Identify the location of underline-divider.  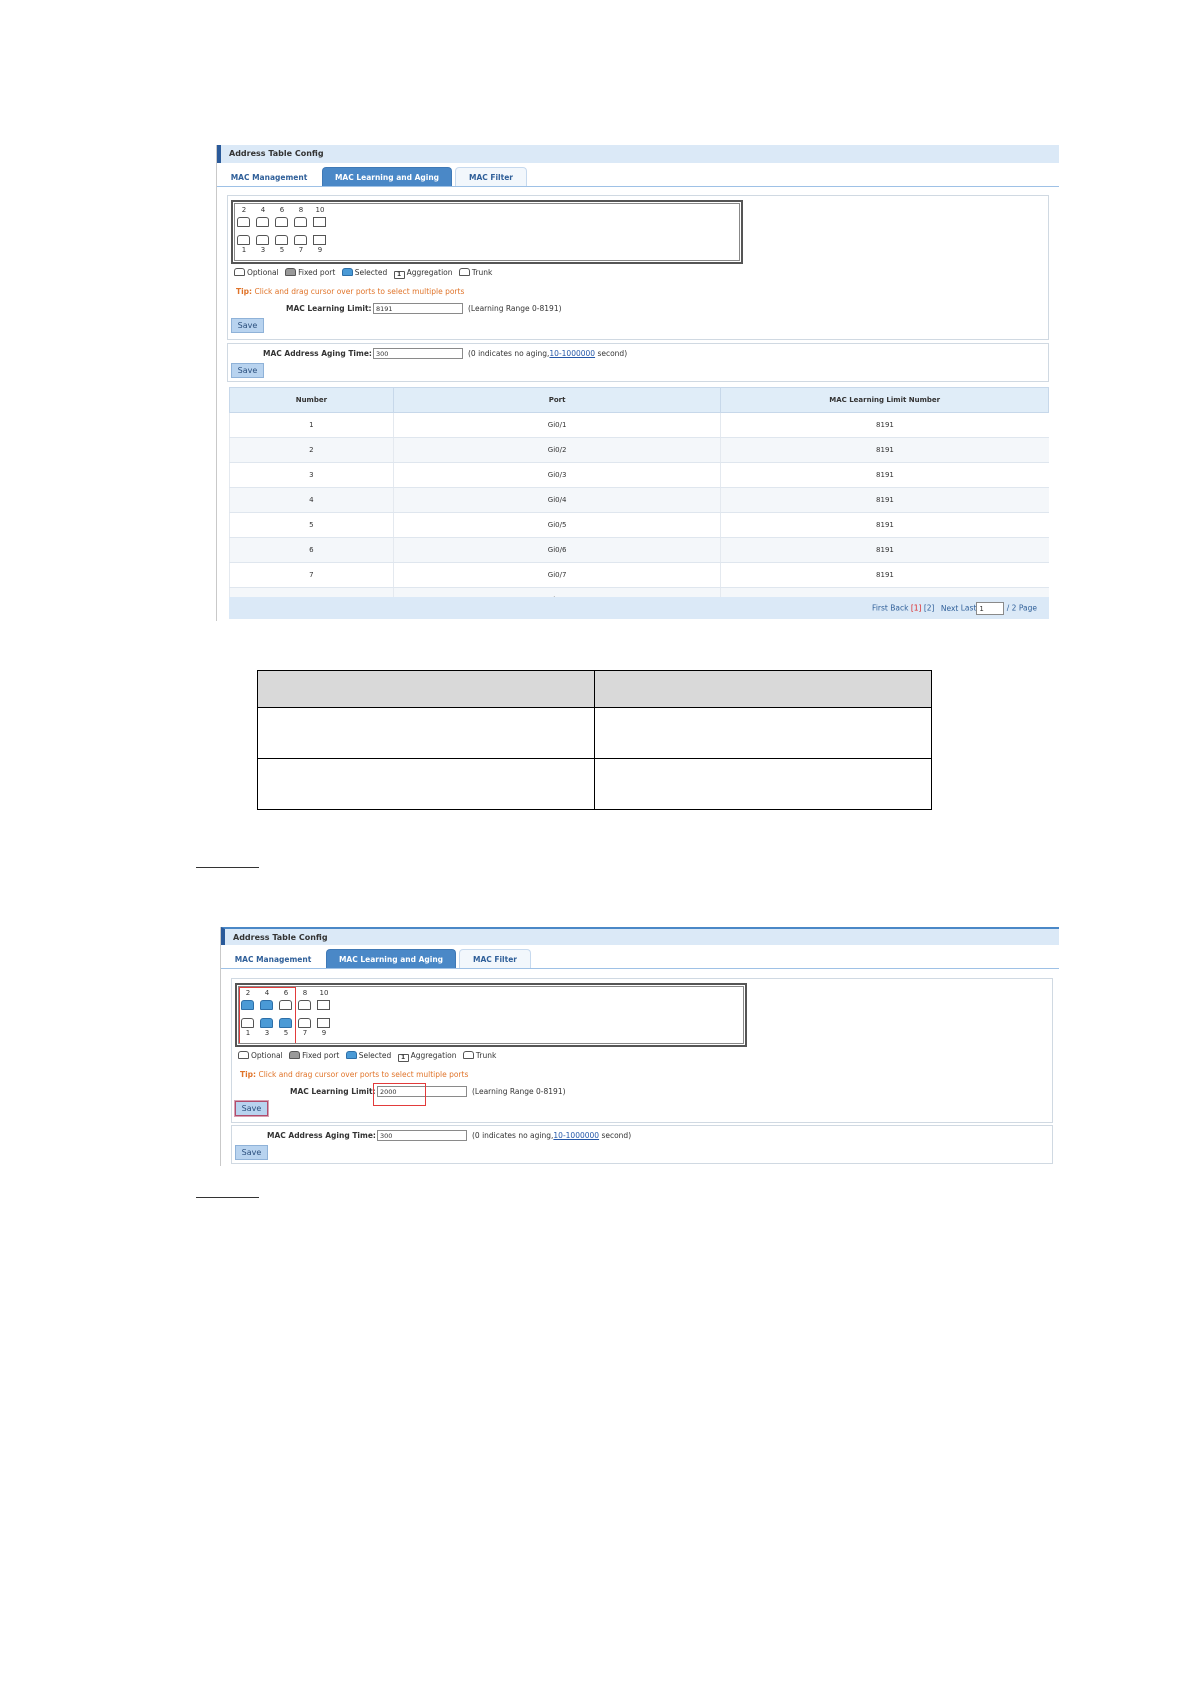
(227, 867).